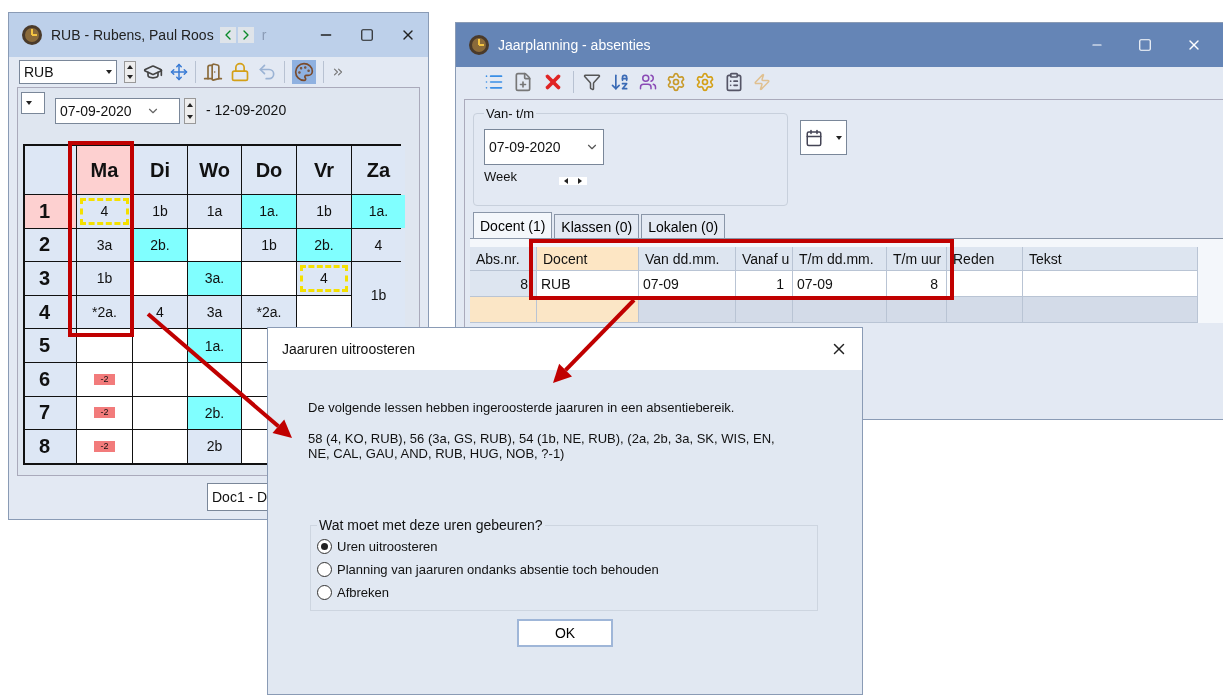  What do you see at coordinates (214, 446) in the screenshot?
I see `lesson-cell: 2b` at bounding box center [214, 446].